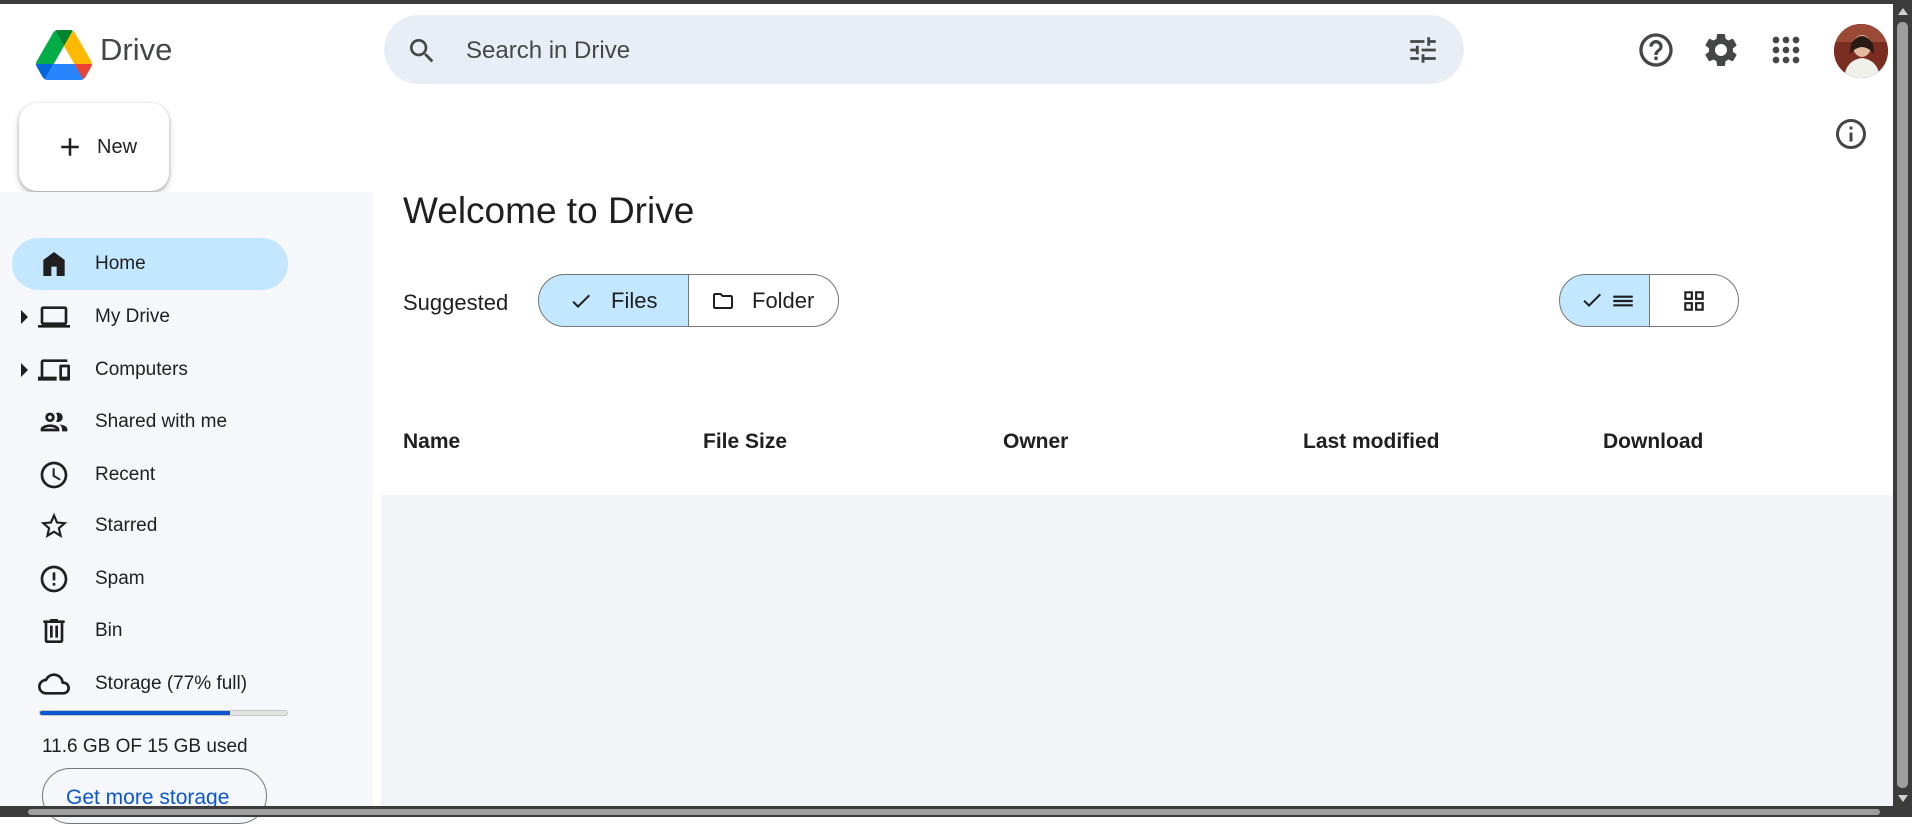 Image resolution: width=1912 pixels, height=824 pixels. I want to click on sidebar-item-label: Shared with me, so click(161, 421).